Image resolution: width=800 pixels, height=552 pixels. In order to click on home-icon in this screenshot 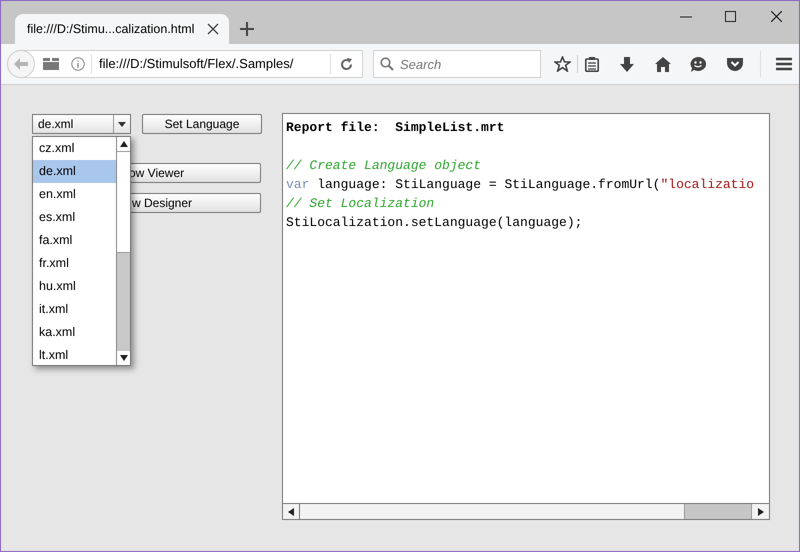, I will do `click(663, 64)`.